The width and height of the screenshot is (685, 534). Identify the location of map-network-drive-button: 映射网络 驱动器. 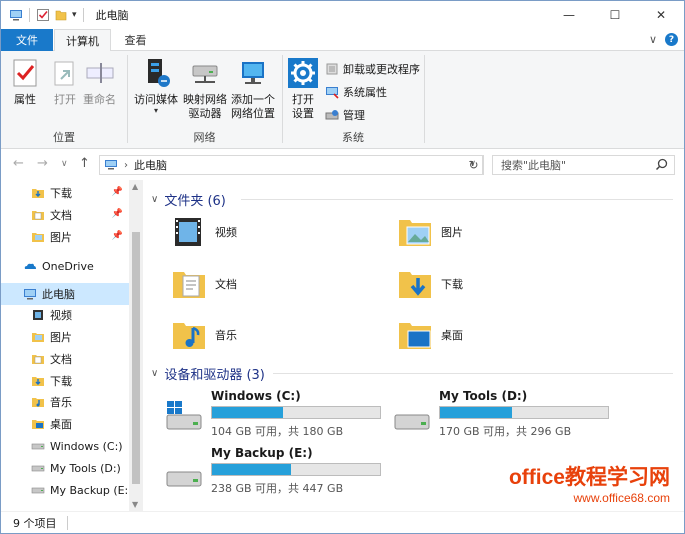
(205, 89).